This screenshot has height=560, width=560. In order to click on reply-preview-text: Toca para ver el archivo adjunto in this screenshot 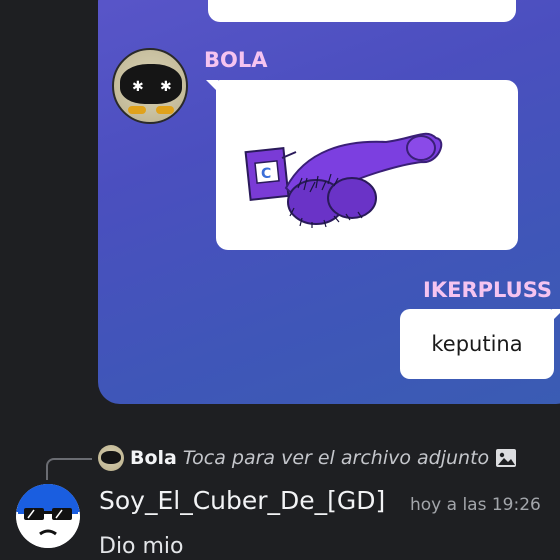, I will do `click(336, 458)`.